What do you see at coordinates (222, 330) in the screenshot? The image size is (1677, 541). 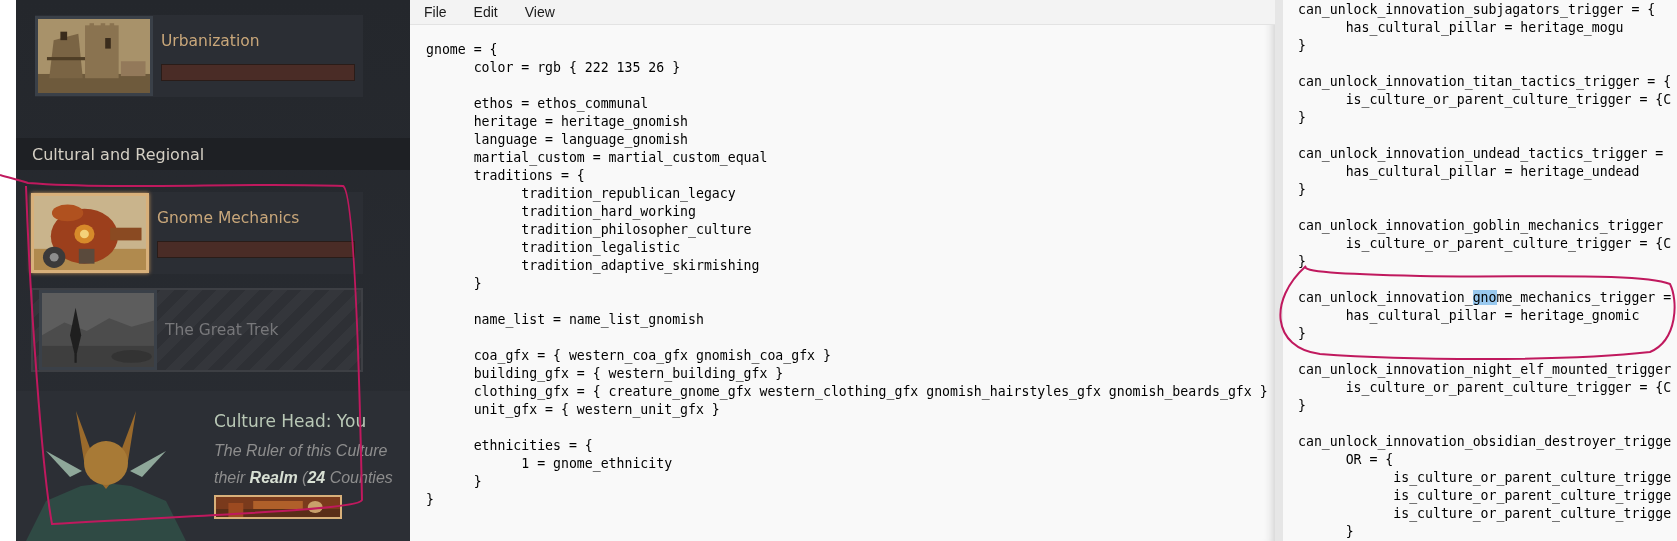 I see `card-title: The Great Trek` at bounding box center [222, 330].